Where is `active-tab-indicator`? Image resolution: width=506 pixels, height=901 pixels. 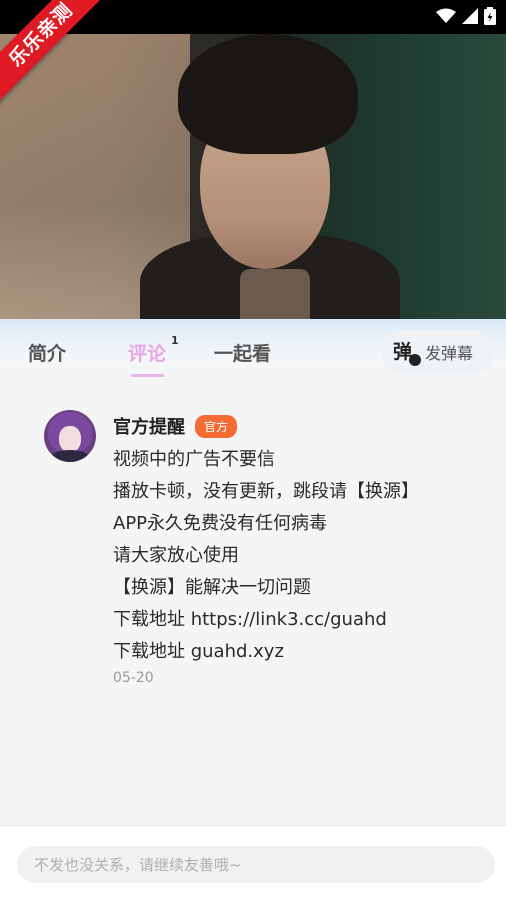
active-tab-indicator is located at coordinates (147, 375).